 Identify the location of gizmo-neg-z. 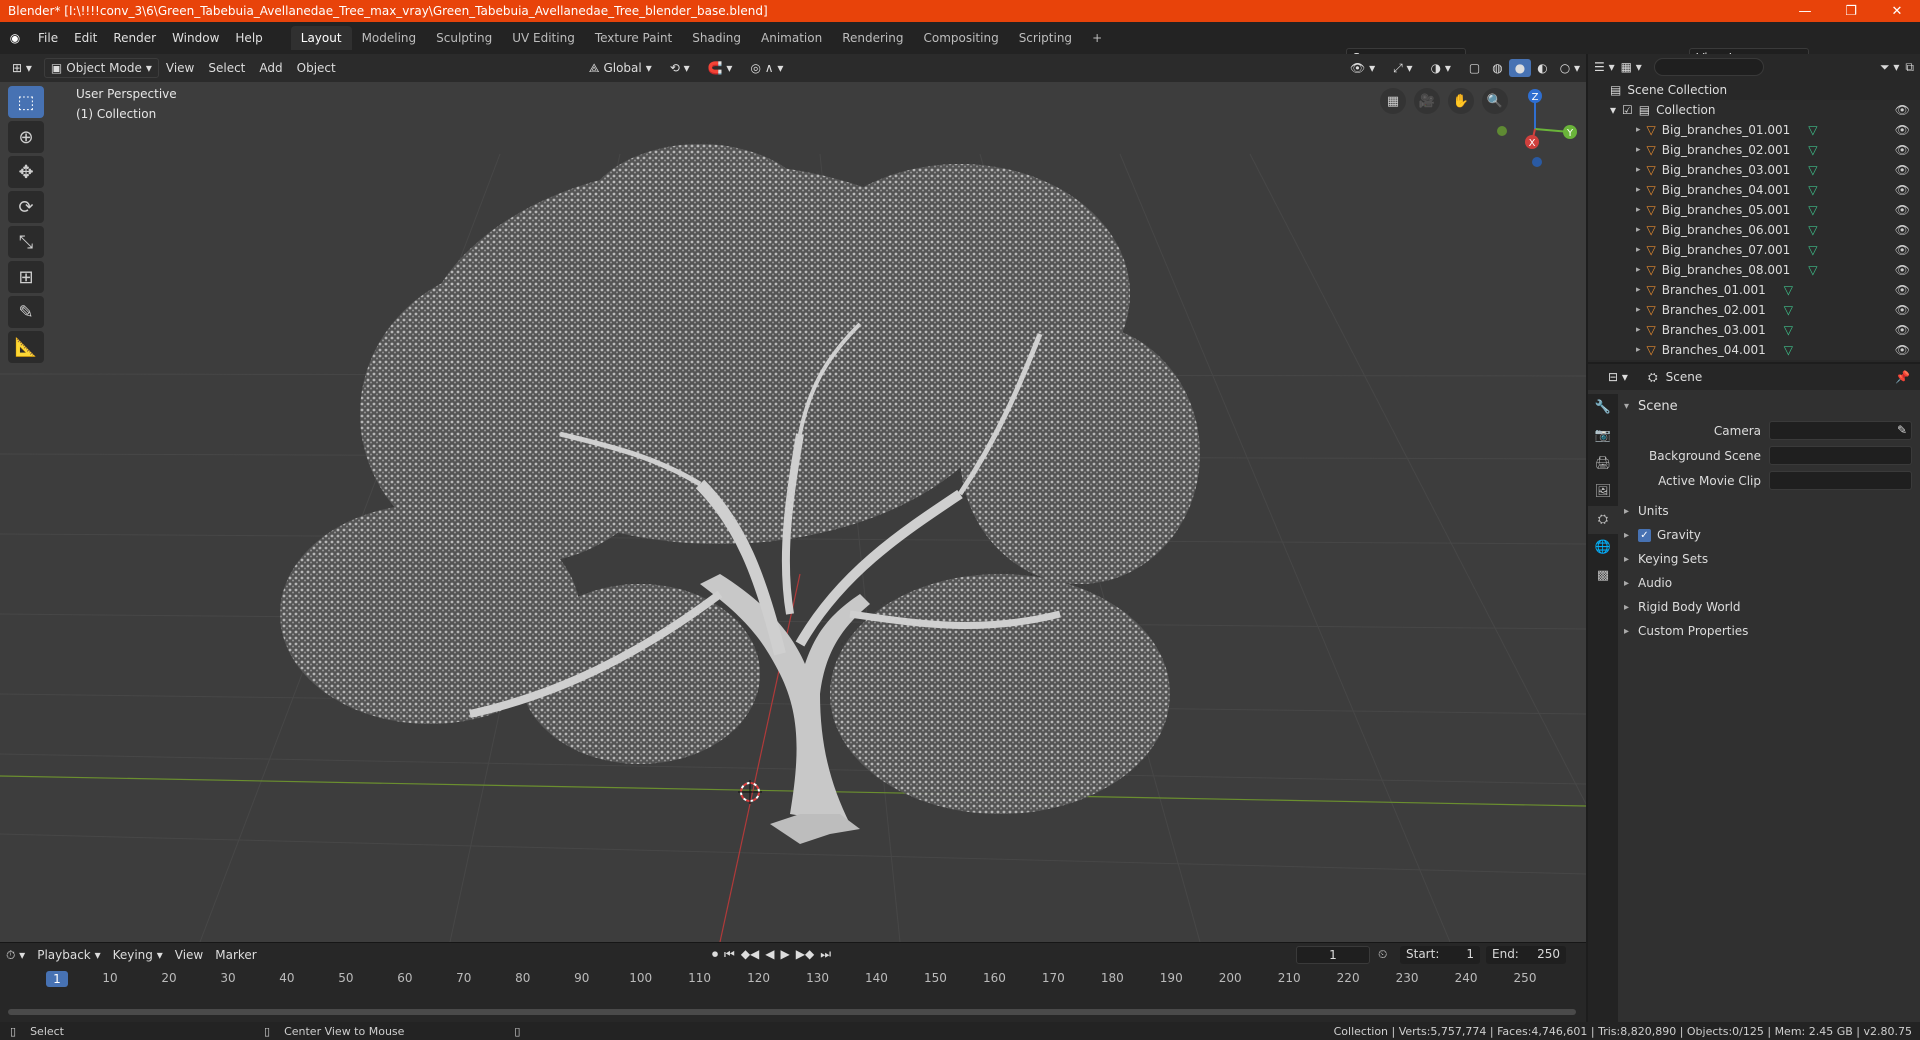
(1537, 162).